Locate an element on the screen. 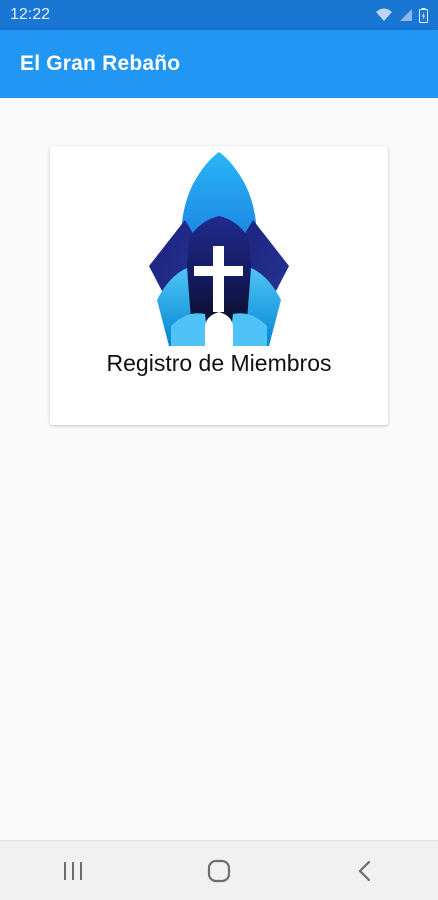  recent-apps-button is located at coordinates (73, 871).